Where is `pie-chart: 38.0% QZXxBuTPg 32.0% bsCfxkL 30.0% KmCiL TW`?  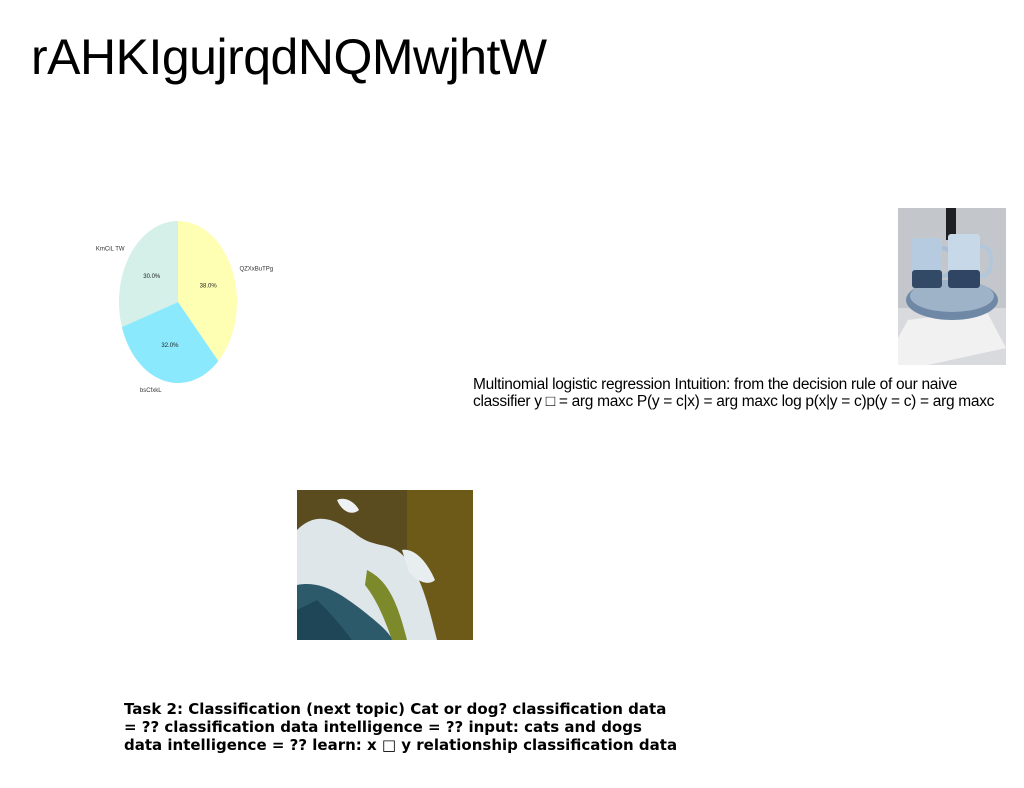
pie-chart: 38.0% QZXxBuTPg 32.0% bsCfxkL 30.0% KmCiL TW is located at coordinates (185, 307).